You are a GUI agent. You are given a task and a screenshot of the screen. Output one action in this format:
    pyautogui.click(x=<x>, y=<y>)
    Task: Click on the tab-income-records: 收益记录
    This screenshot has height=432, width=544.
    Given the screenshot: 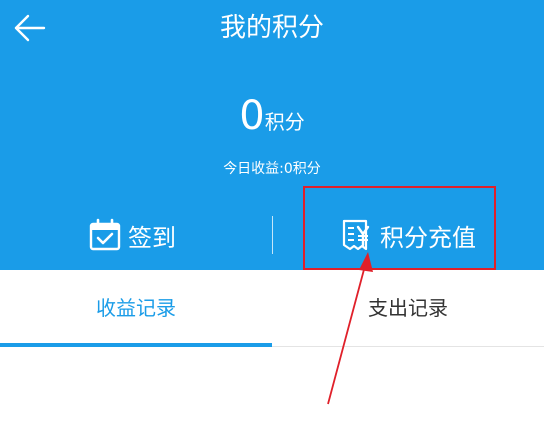 What is the action you would take?
    pyautogui.click(x=136, y=308)
    